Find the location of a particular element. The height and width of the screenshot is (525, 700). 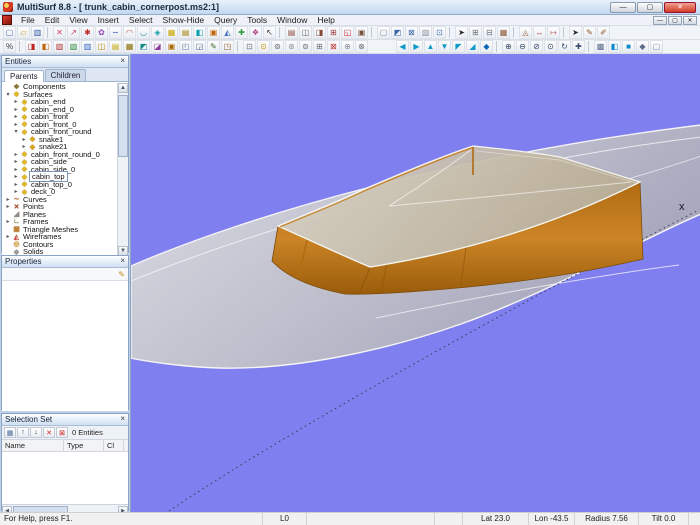

child-restore-button: ▢ is located at coordinates (675, 20).